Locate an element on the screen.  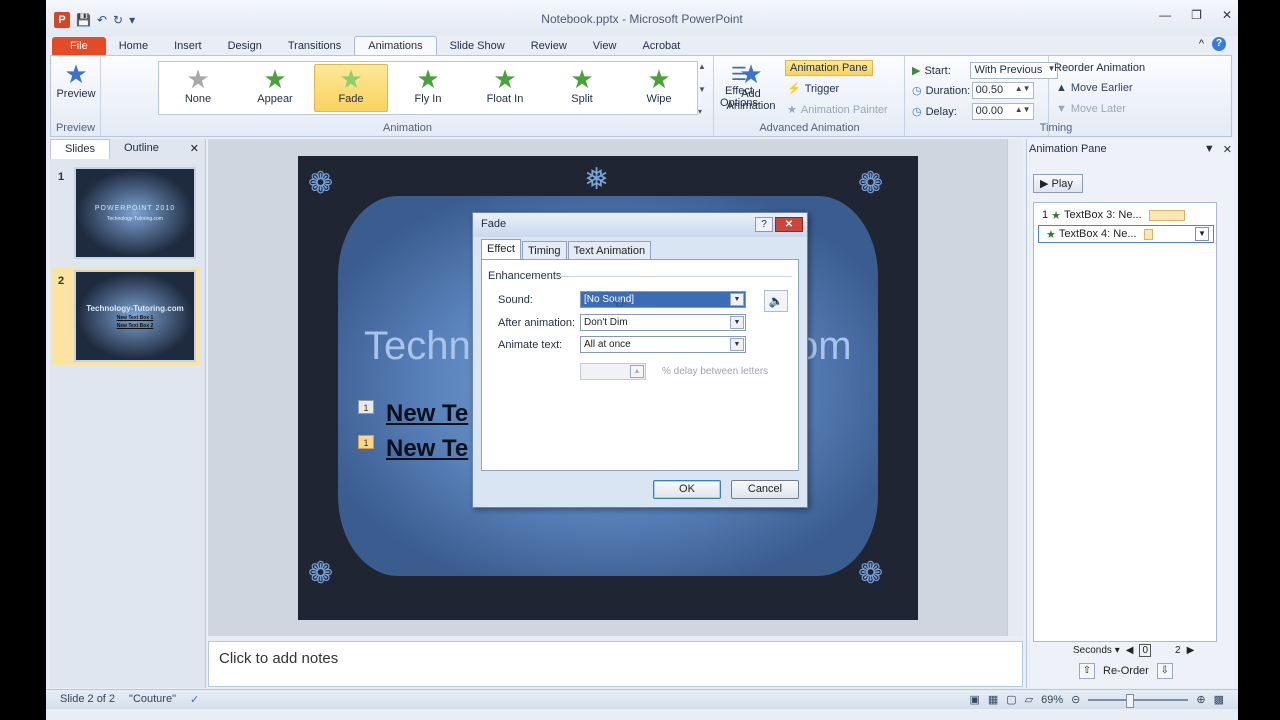
animation-item-2: ★ TextBox 4: Ne... ▼ is located at coordinates (1126, 234).